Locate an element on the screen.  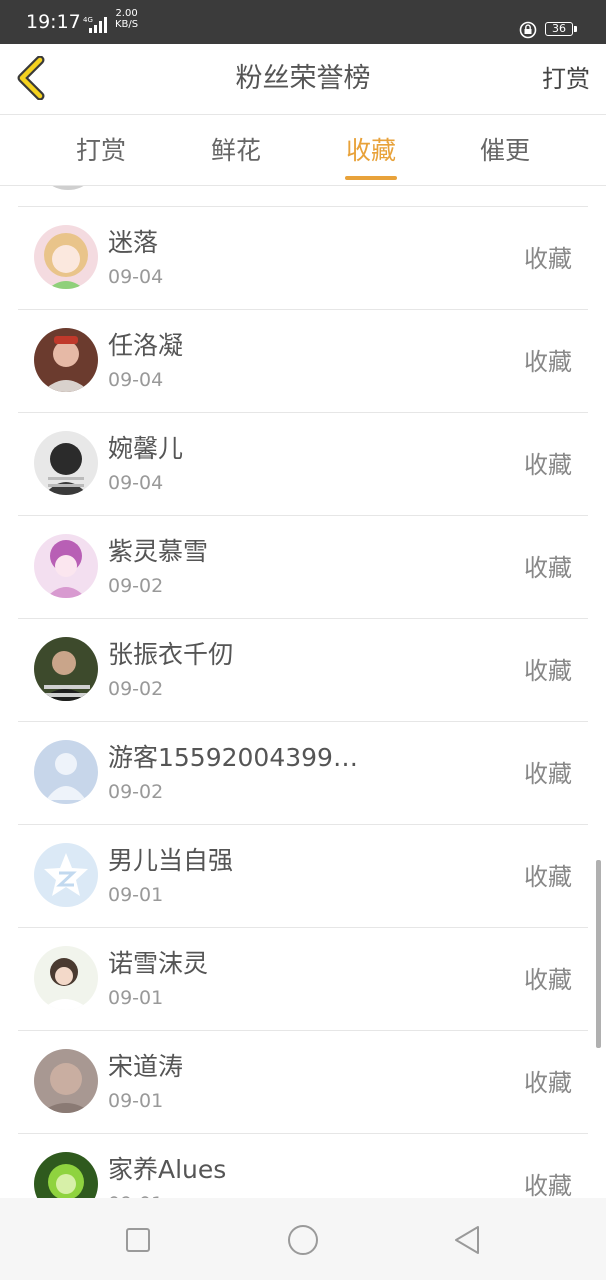
tab-flowers: 鲜花 is located at coordinates (236, 151).